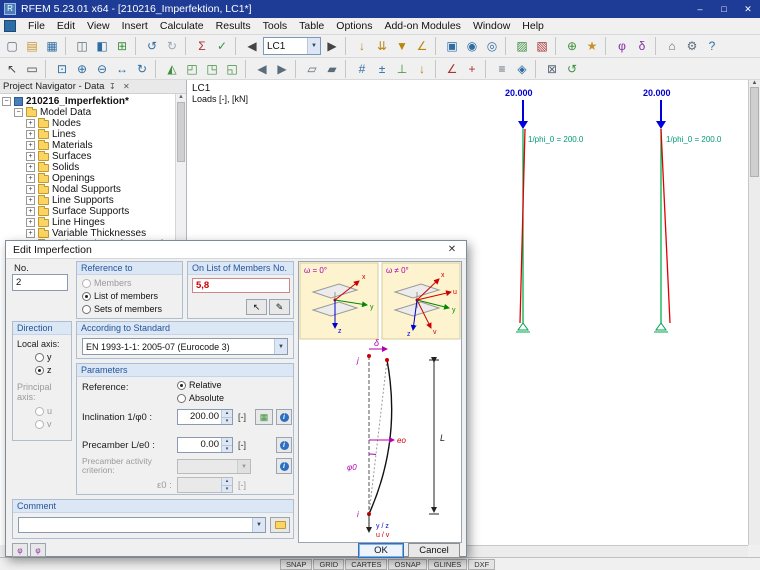 Image resolution: width=760 pixels, height=570 pixels. What do you see at coordinates (66, 26) in the screenshot?
I see `menu-edit: Edit` at bounding box center [66, 26].